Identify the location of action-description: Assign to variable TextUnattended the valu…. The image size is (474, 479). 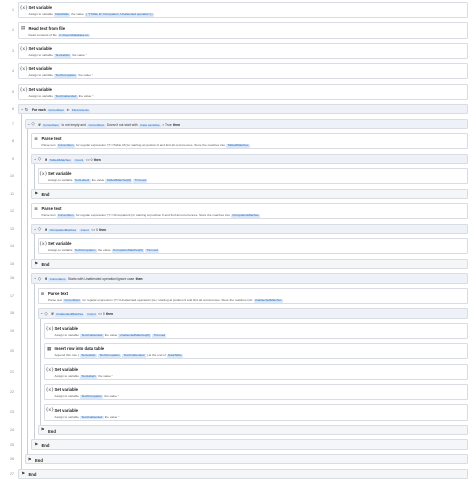
(62, 96).